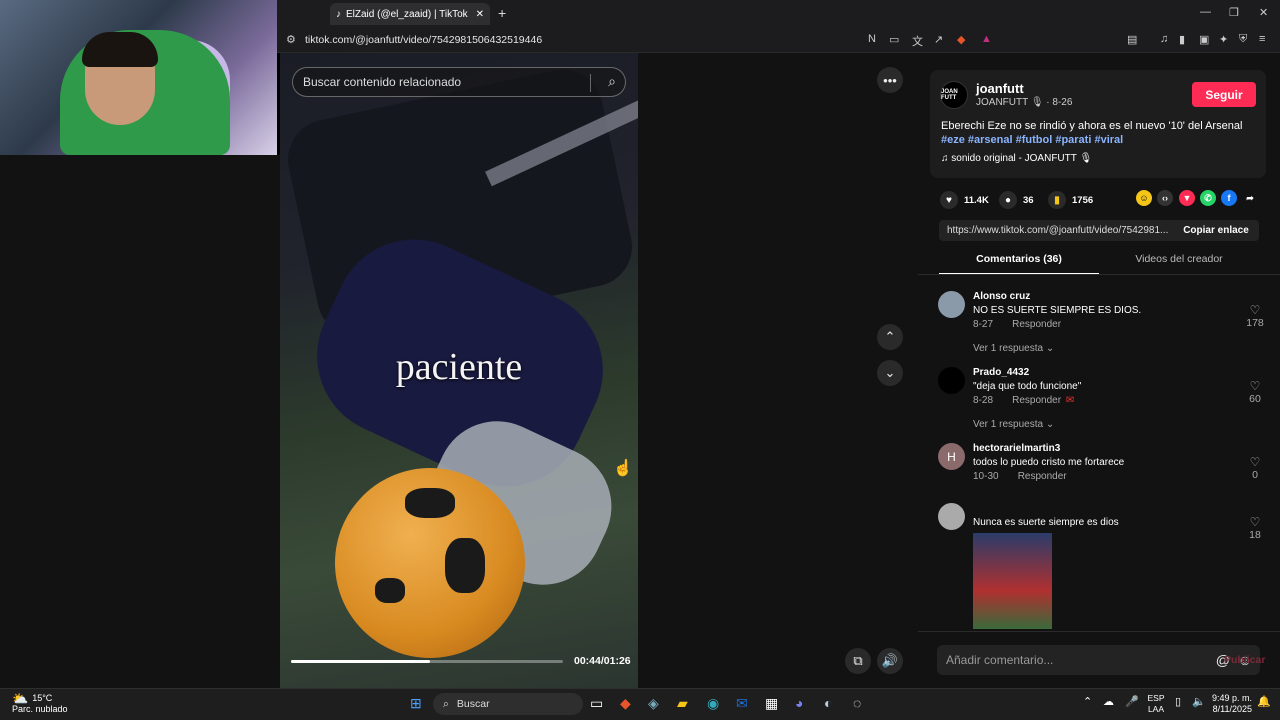 This screenshot has height=720, width=1280. I want to click on embed-icon: ‹›, so click(1165, 198).